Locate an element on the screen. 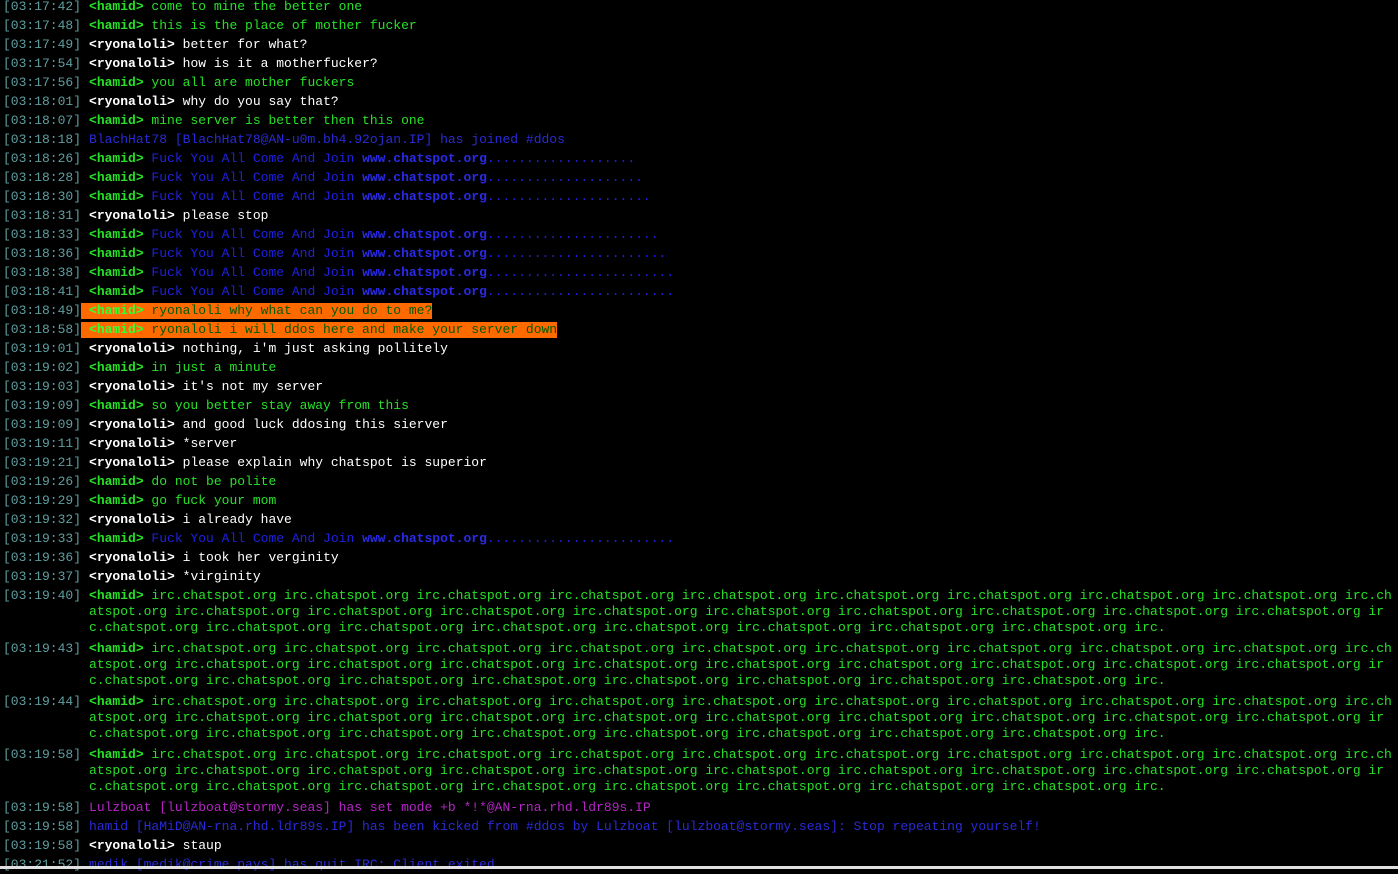 This screenshot has height=874, width=1398. timestamp: [03:18:36] is located at coordinates (42, 253).